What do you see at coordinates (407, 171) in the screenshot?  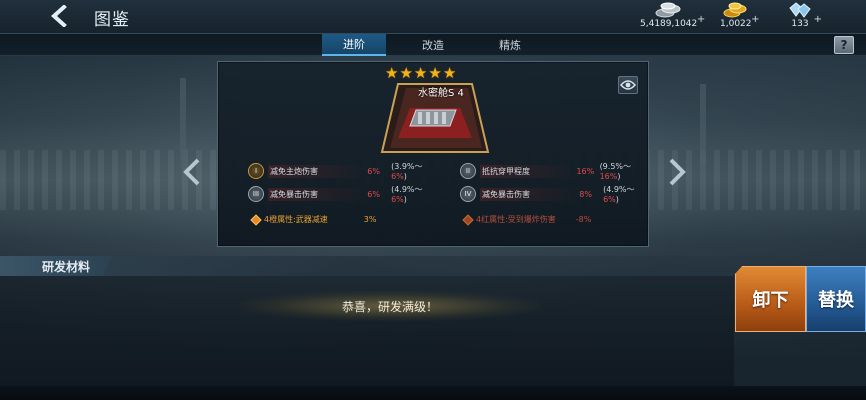 I see `stat-range: (3.9%～6%)` at bounding box center [407, 171].